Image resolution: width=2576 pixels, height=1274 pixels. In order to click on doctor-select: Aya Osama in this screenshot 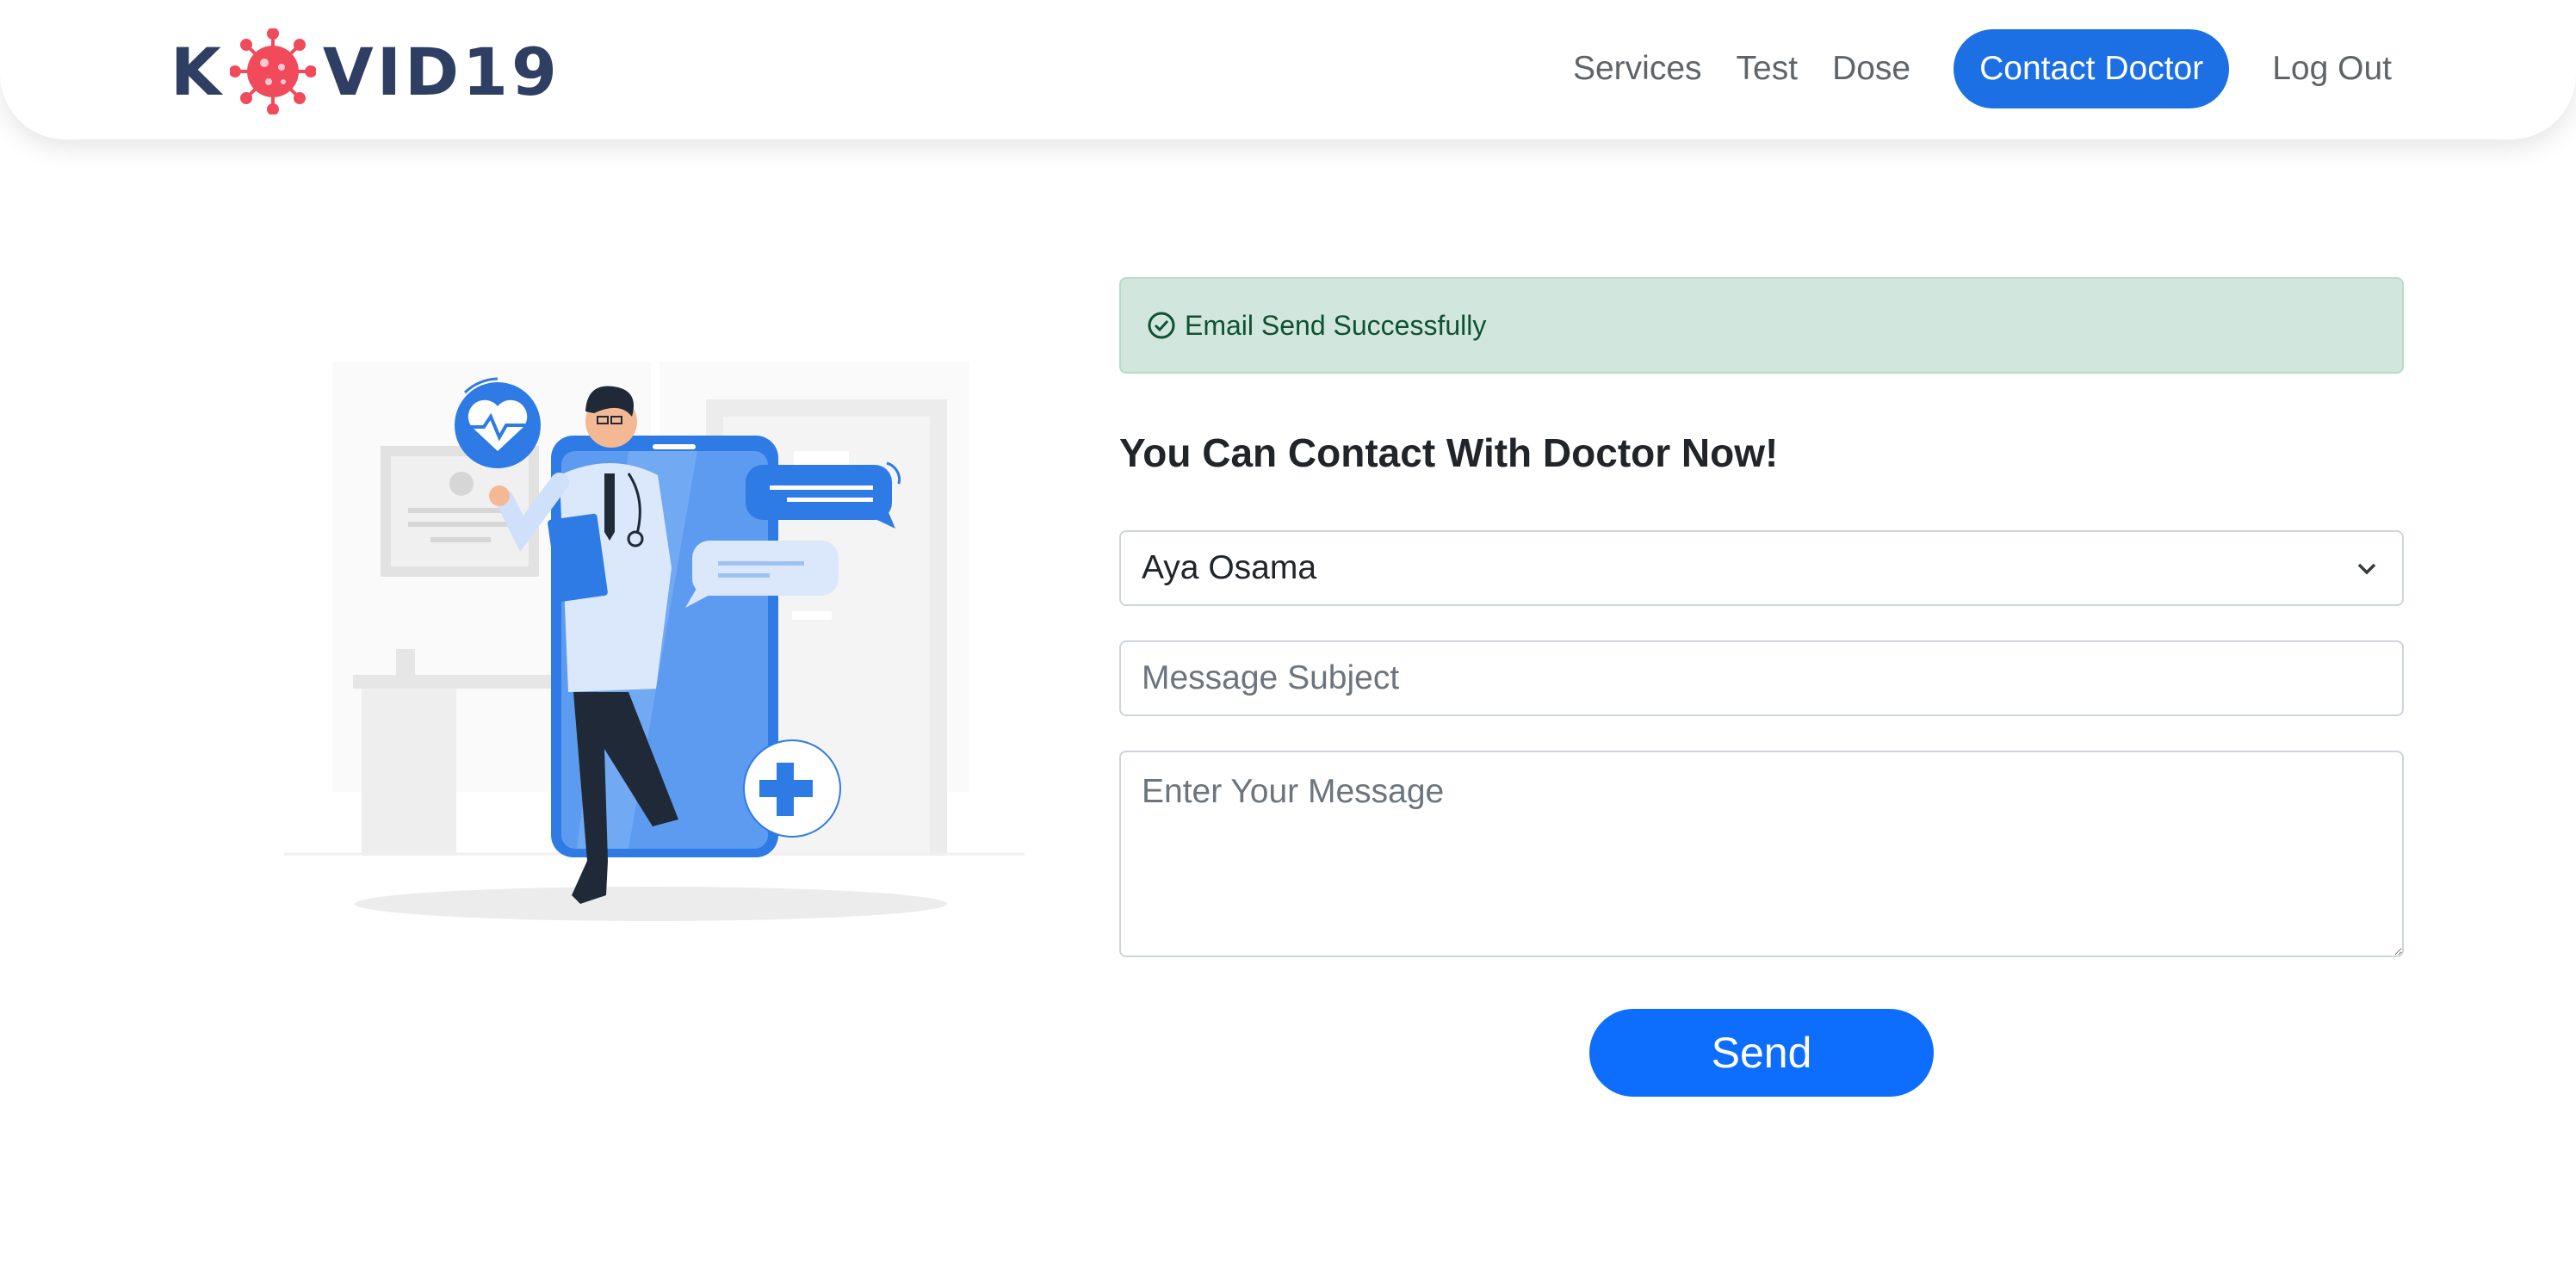, I will do `click(1761, 568)`.